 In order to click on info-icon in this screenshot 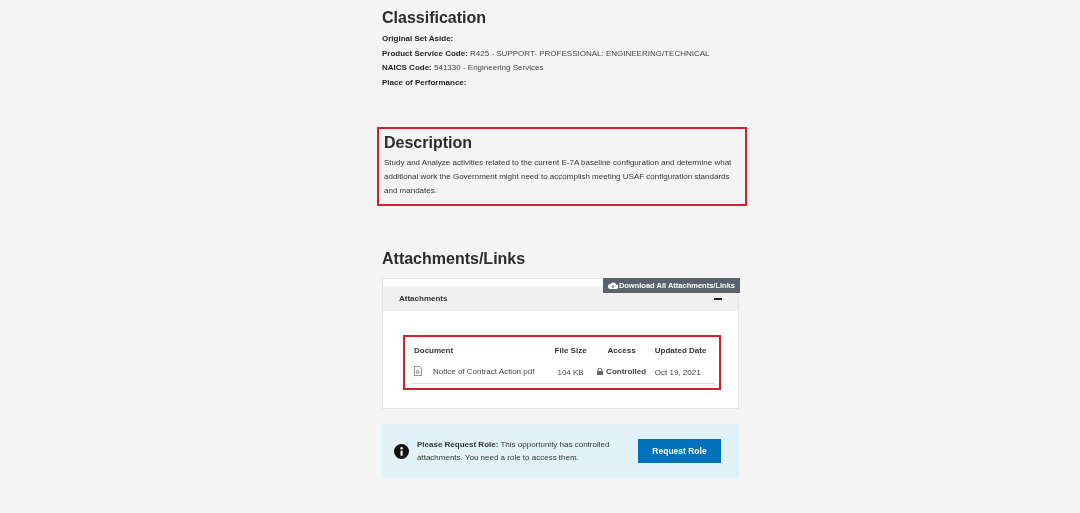, I will do `click(401, 451)`.